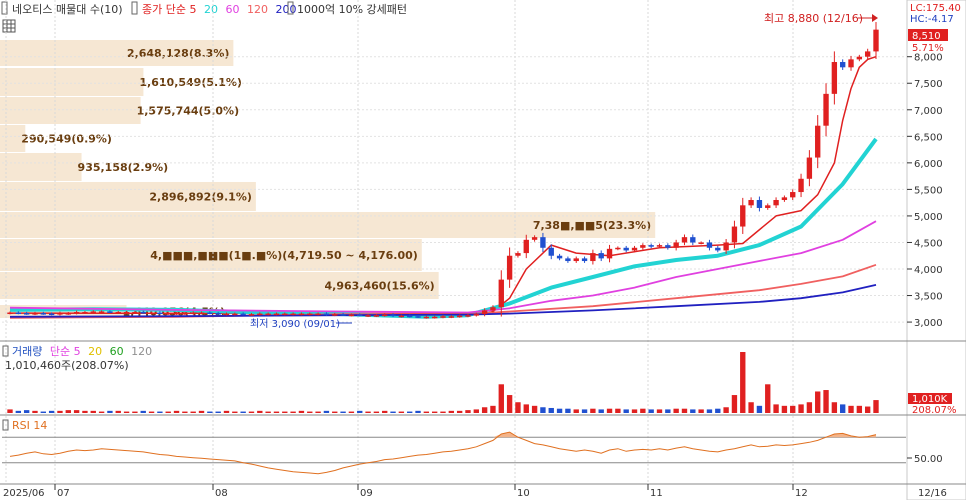 This screenshot has height=504, width=966. I want to click on low-label: 최저 3,090 (09/01), so click(295, 324).